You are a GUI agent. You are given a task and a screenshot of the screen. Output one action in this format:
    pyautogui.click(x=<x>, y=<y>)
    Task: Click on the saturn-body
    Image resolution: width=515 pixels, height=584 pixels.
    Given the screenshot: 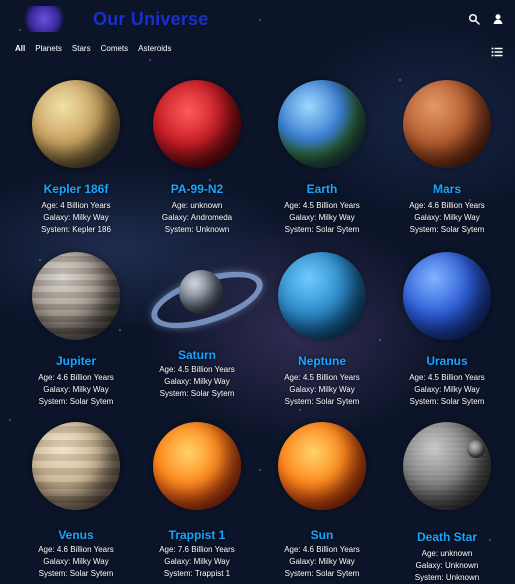 What is the action you would take?
    pyautogui.click(x=201, y=292)
    